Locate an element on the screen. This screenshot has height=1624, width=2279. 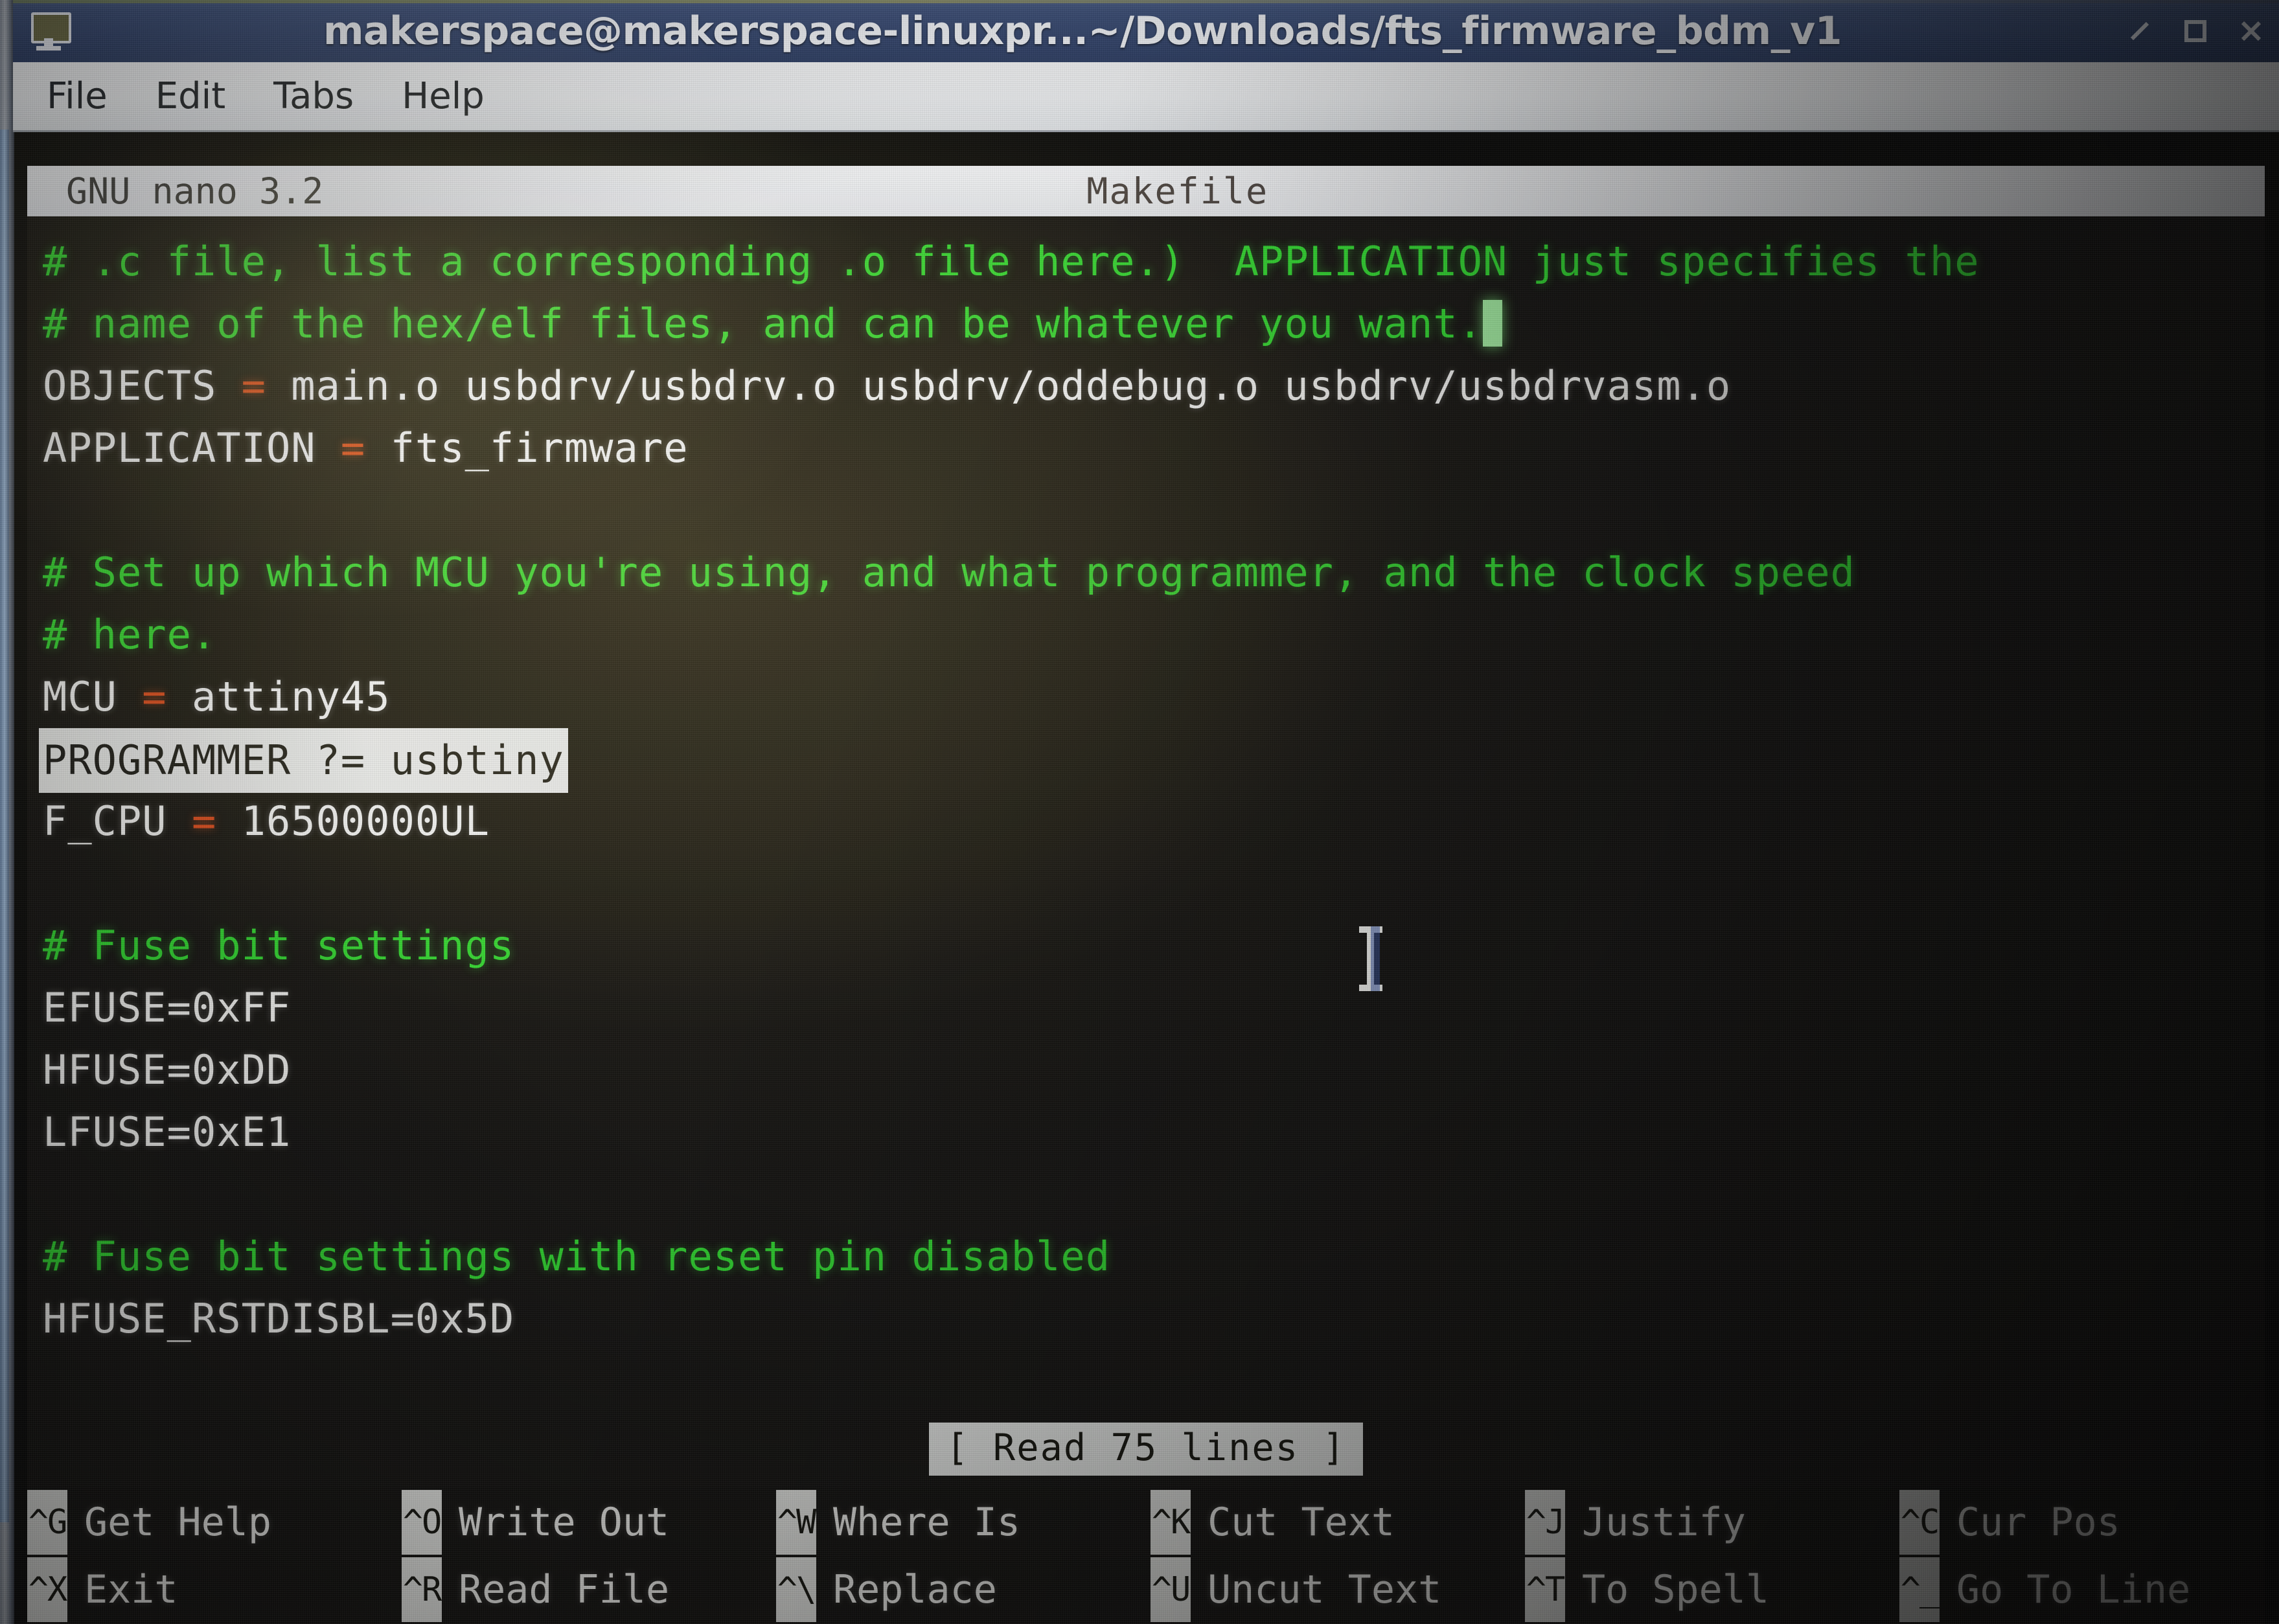
variable-value: 16500000UL is located at coordinates (365, 821).